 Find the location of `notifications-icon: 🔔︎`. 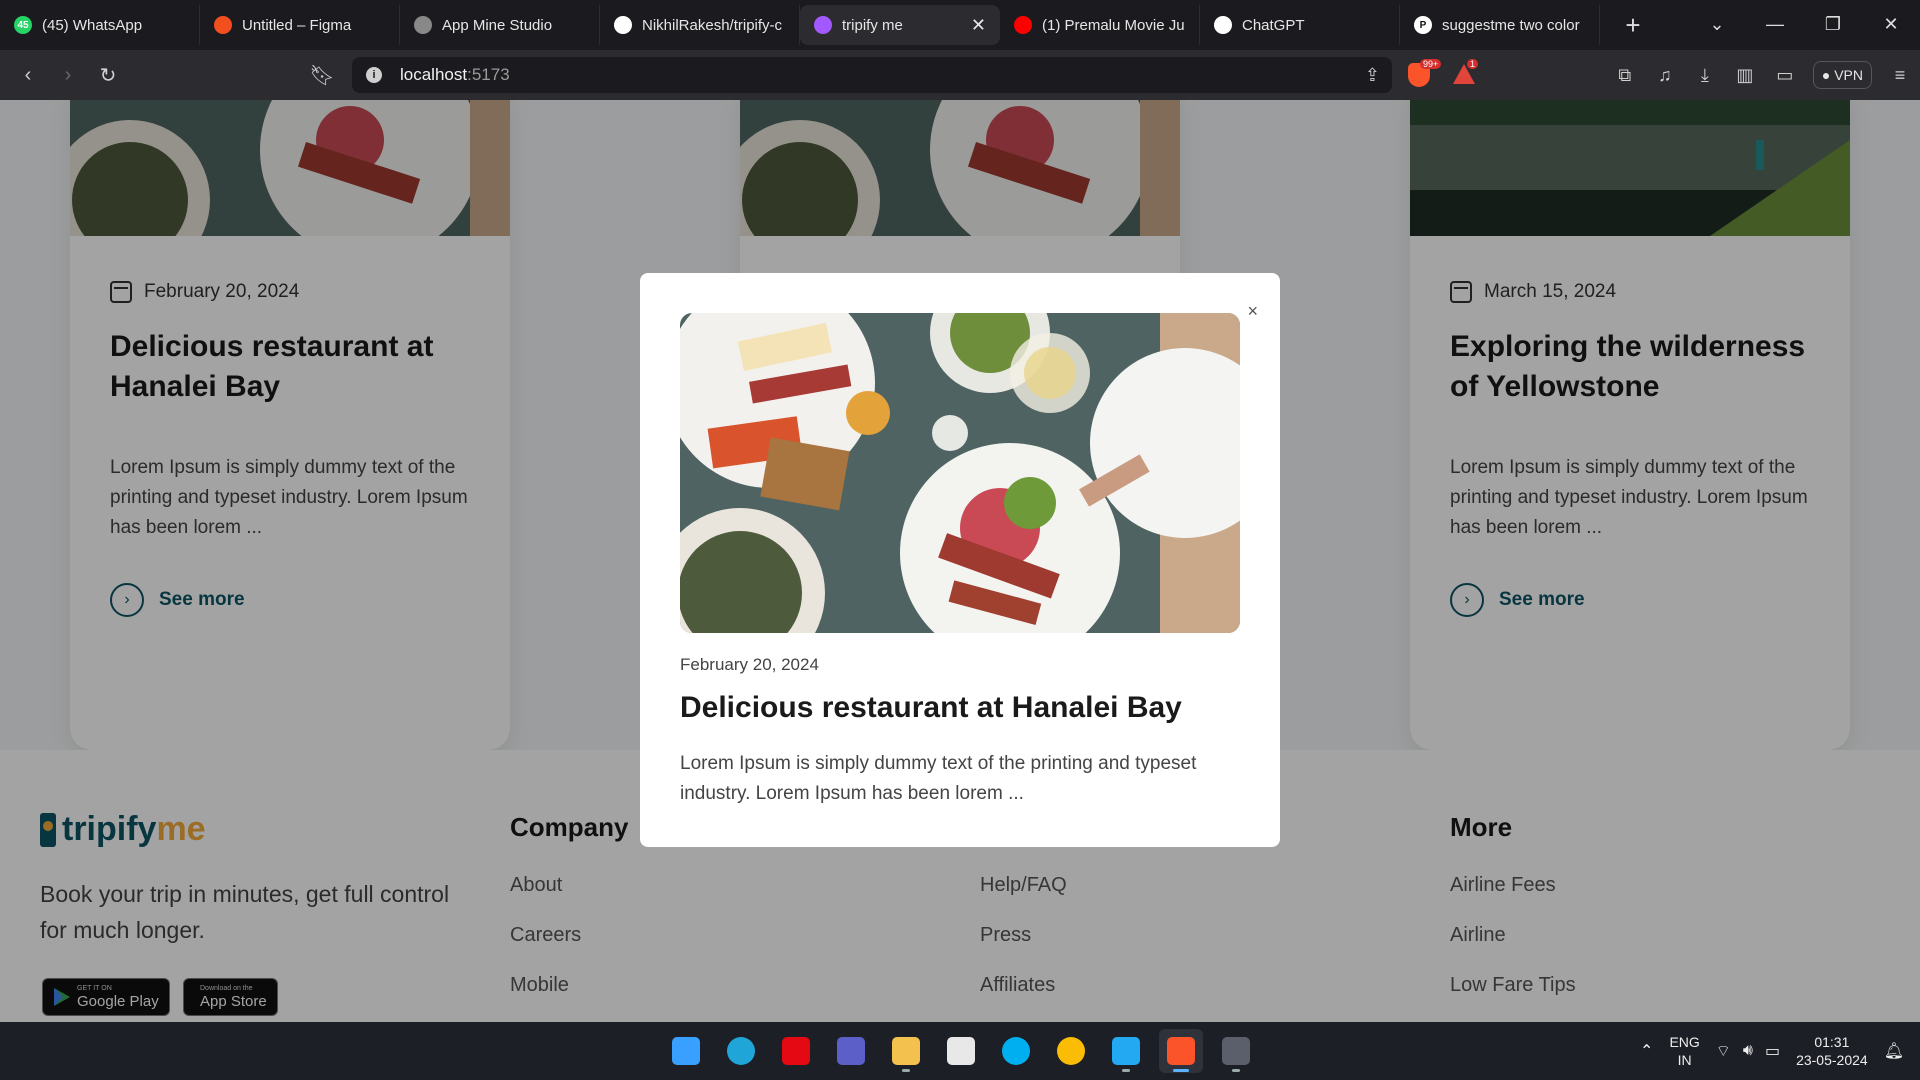

notifications-icon: 🔔︎ is located at coordinates (1894, 1051).